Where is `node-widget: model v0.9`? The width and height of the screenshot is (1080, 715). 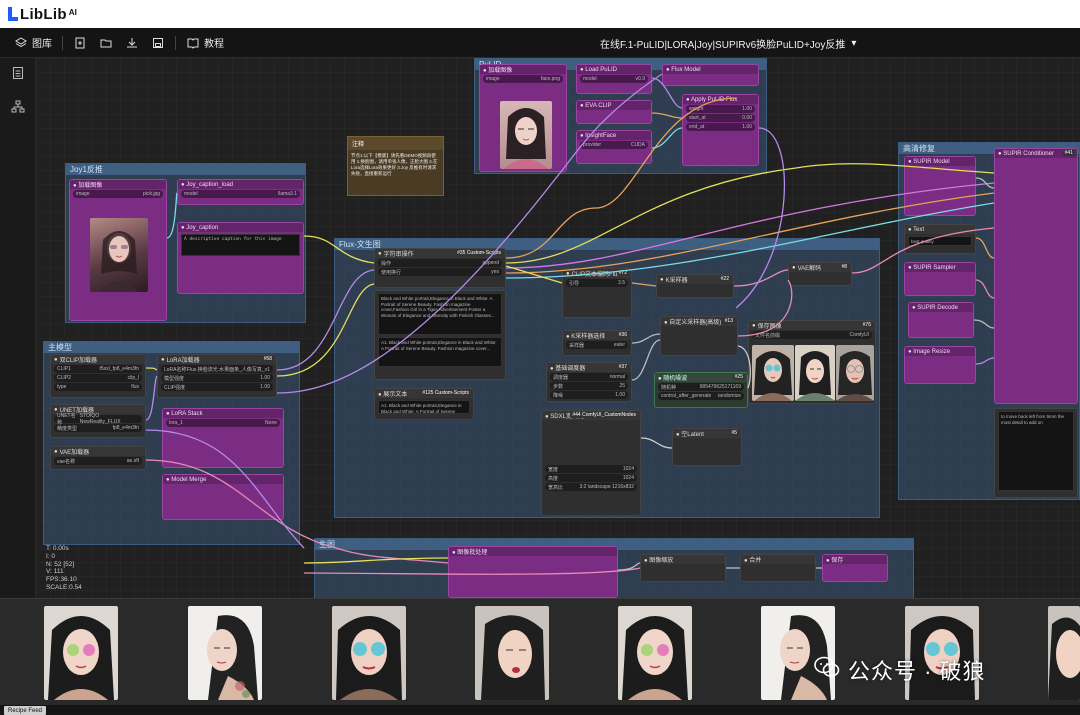 node-widget: model v0.9 is located at coordinates (614, 79).